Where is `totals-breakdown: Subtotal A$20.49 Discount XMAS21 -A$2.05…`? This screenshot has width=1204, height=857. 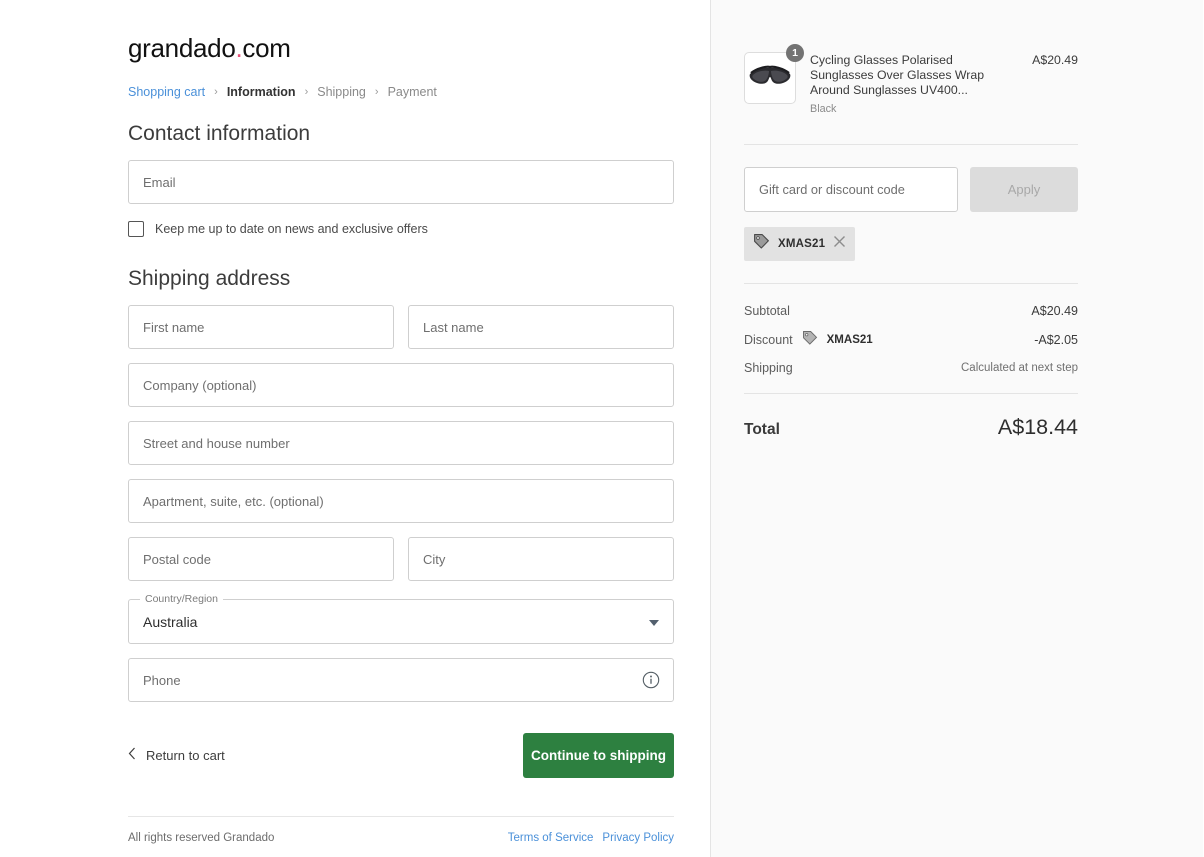
totals-breakdown: Subtotal A$20.49 Discount XMAS21 -A$2.05… is located at coordinates (911, 339).